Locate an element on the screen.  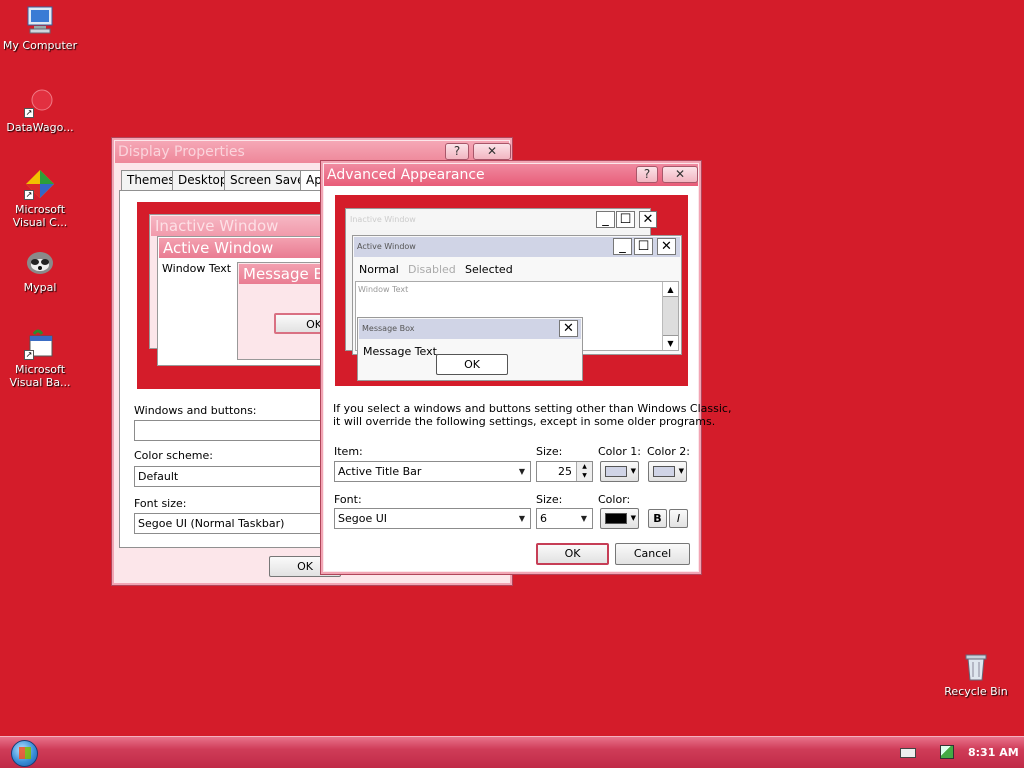
italic-button: I is located at coordinates (678, 518).